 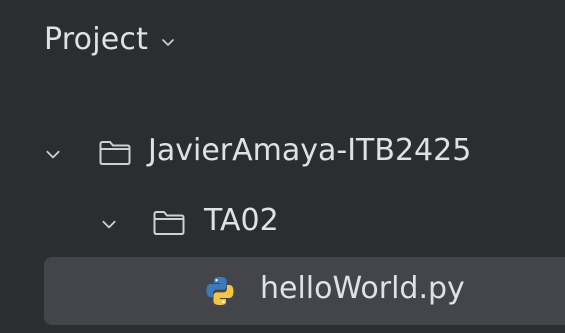 I want to click on tree-node-label: TA02, so click(x=241, y=220).